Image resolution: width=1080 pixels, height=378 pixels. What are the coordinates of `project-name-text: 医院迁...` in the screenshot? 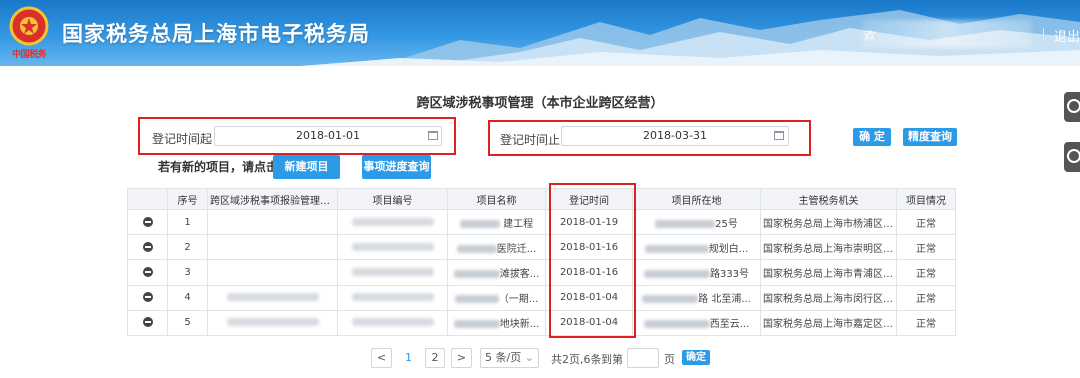 It's located at (516, 249).